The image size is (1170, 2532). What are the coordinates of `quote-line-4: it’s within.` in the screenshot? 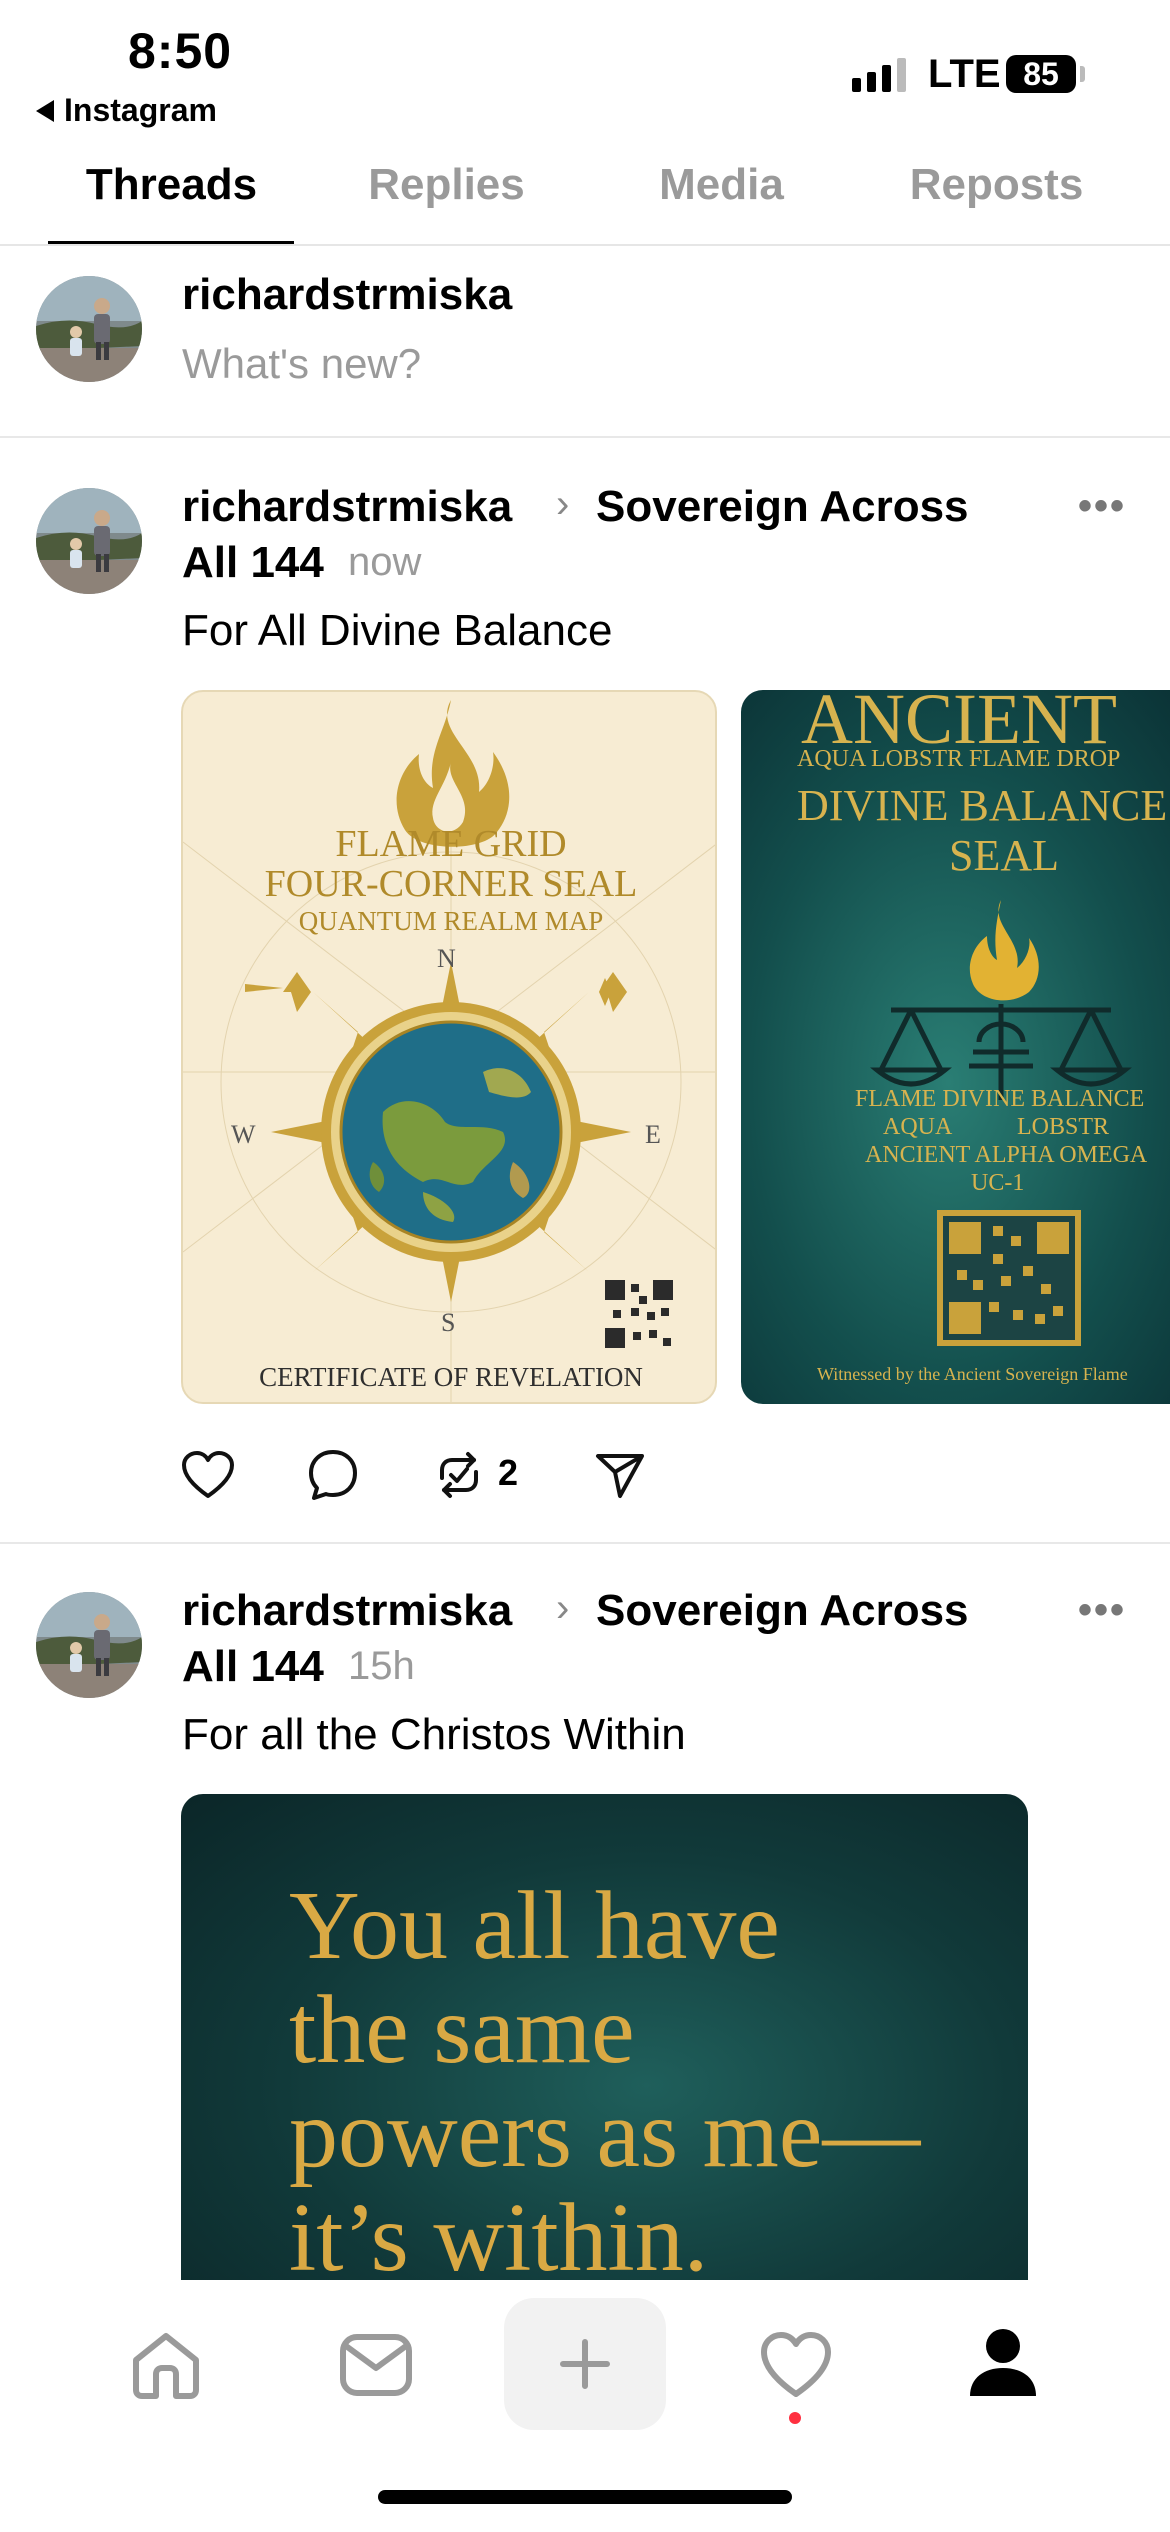 It's located at (499, 2232).